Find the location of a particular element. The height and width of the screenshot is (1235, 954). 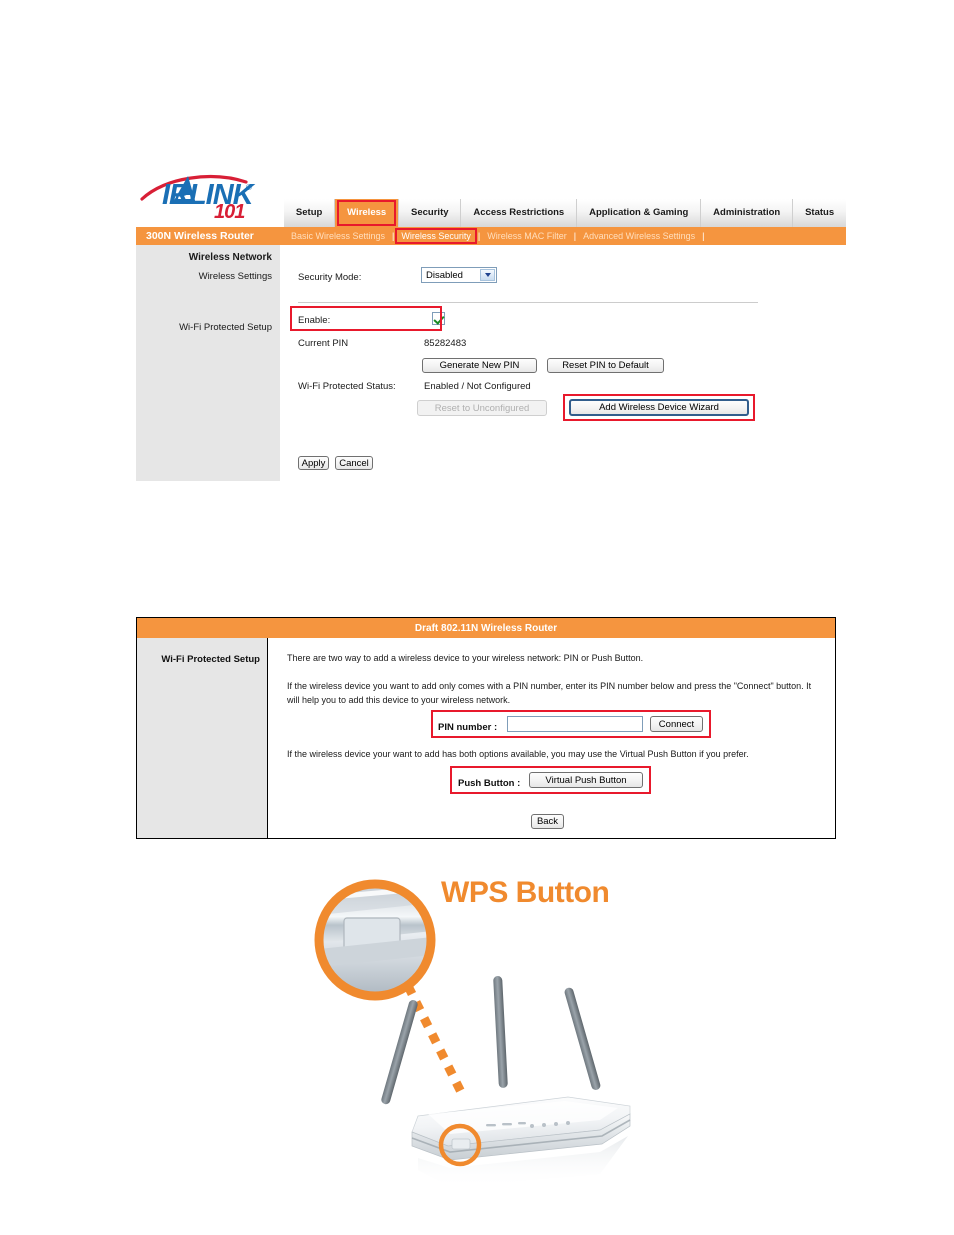

enable-checkbox is located at coordinates (438, 318).